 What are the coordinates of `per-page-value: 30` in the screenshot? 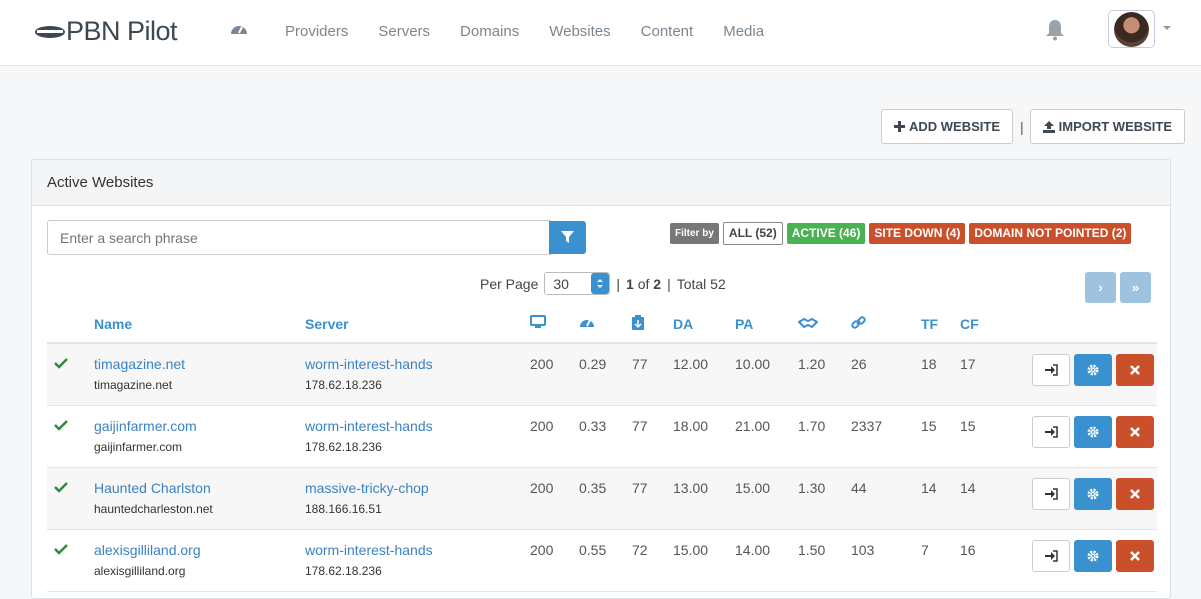 It's located at (561, 283).